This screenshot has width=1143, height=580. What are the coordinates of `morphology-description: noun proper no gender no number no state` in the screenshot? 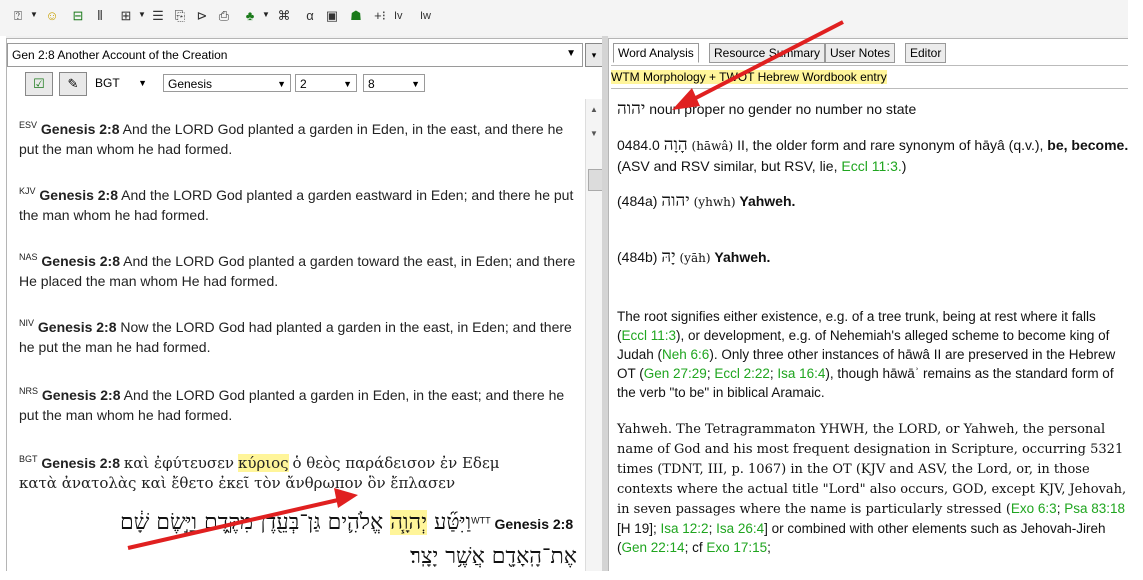 It's located at (783, 109).